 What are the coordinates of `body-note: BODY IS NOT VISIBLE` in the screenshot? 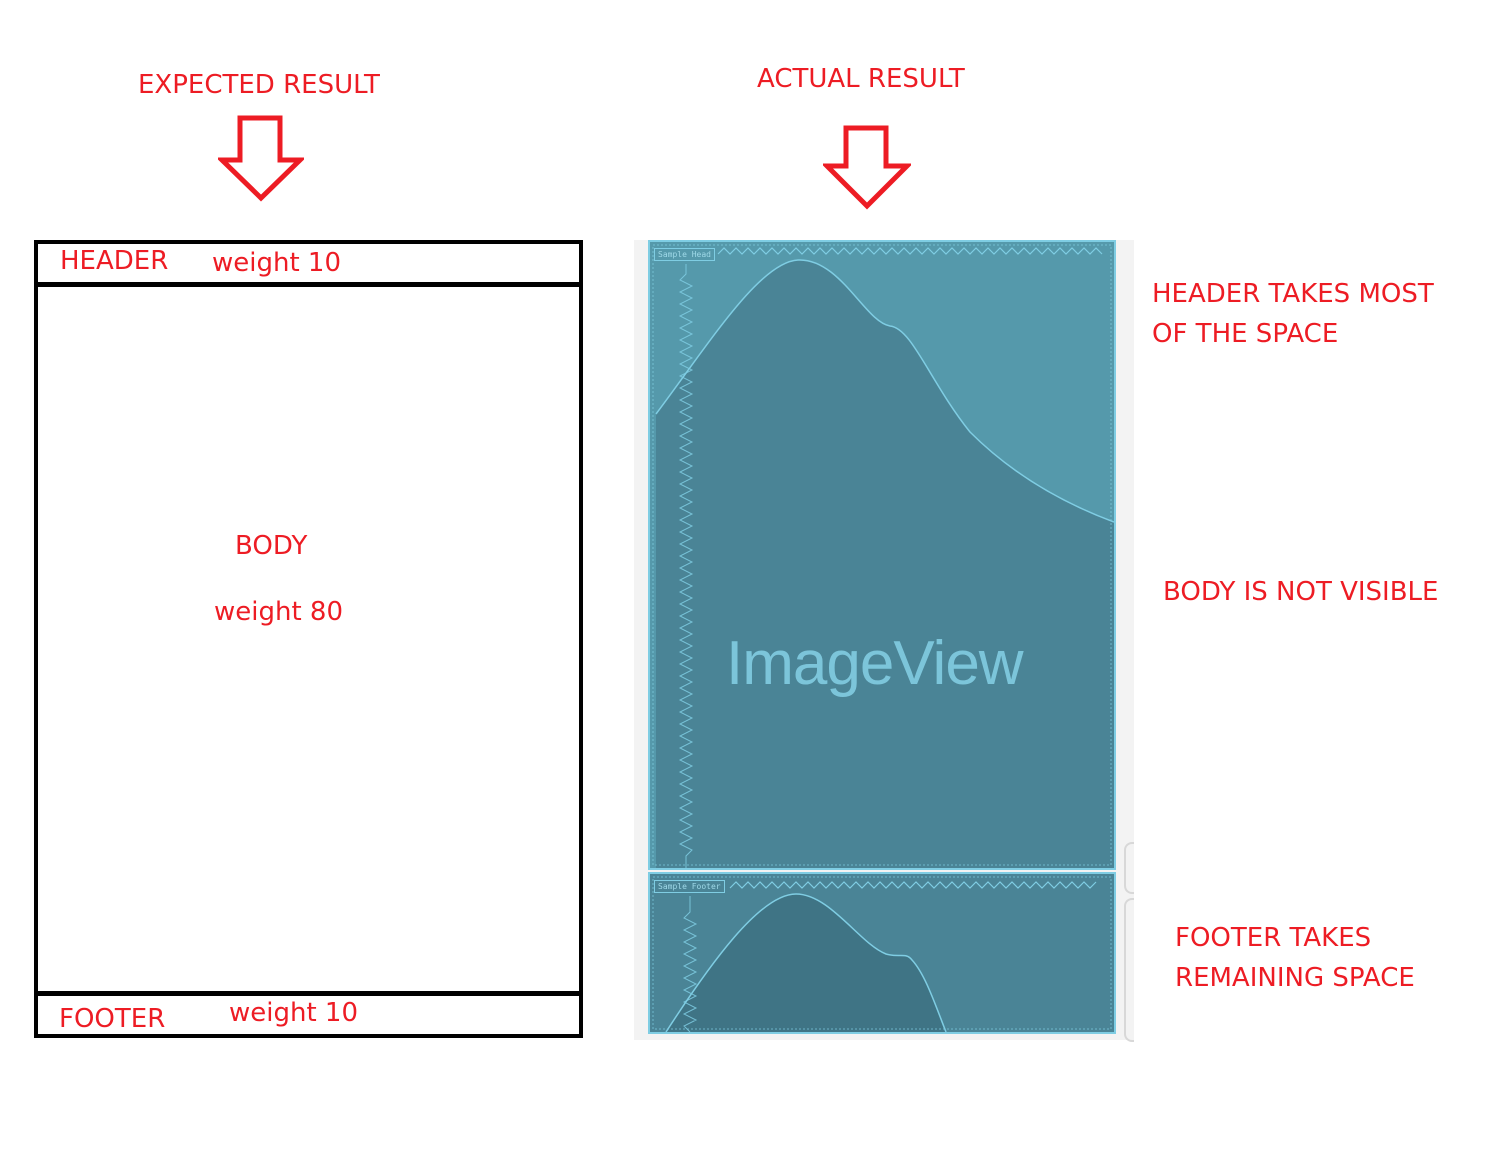 It's located at (1301, 592).